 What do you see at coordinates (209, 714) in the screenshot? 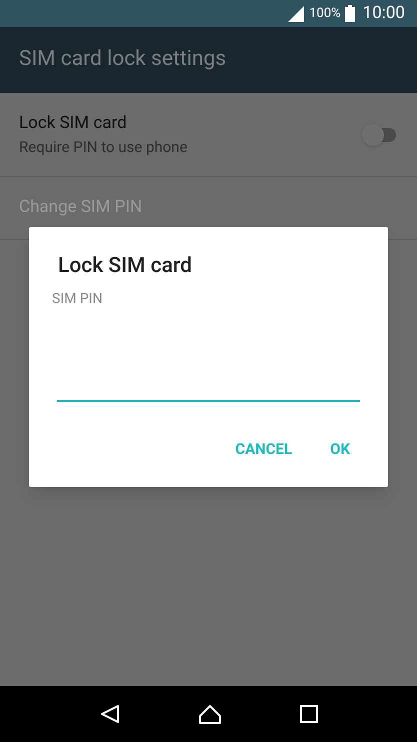
I see `home-icon` at bounding box center [209, 714].